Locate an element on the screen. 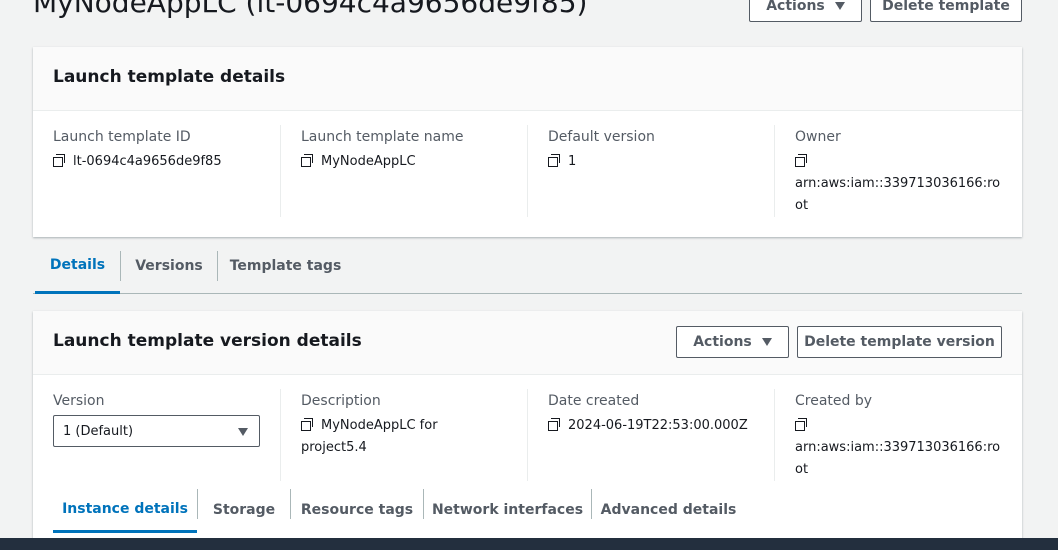 The image size is (1058, 550). field-description: Description MyNodeAppLC for project5.4 is located at coordinates (403, 435).